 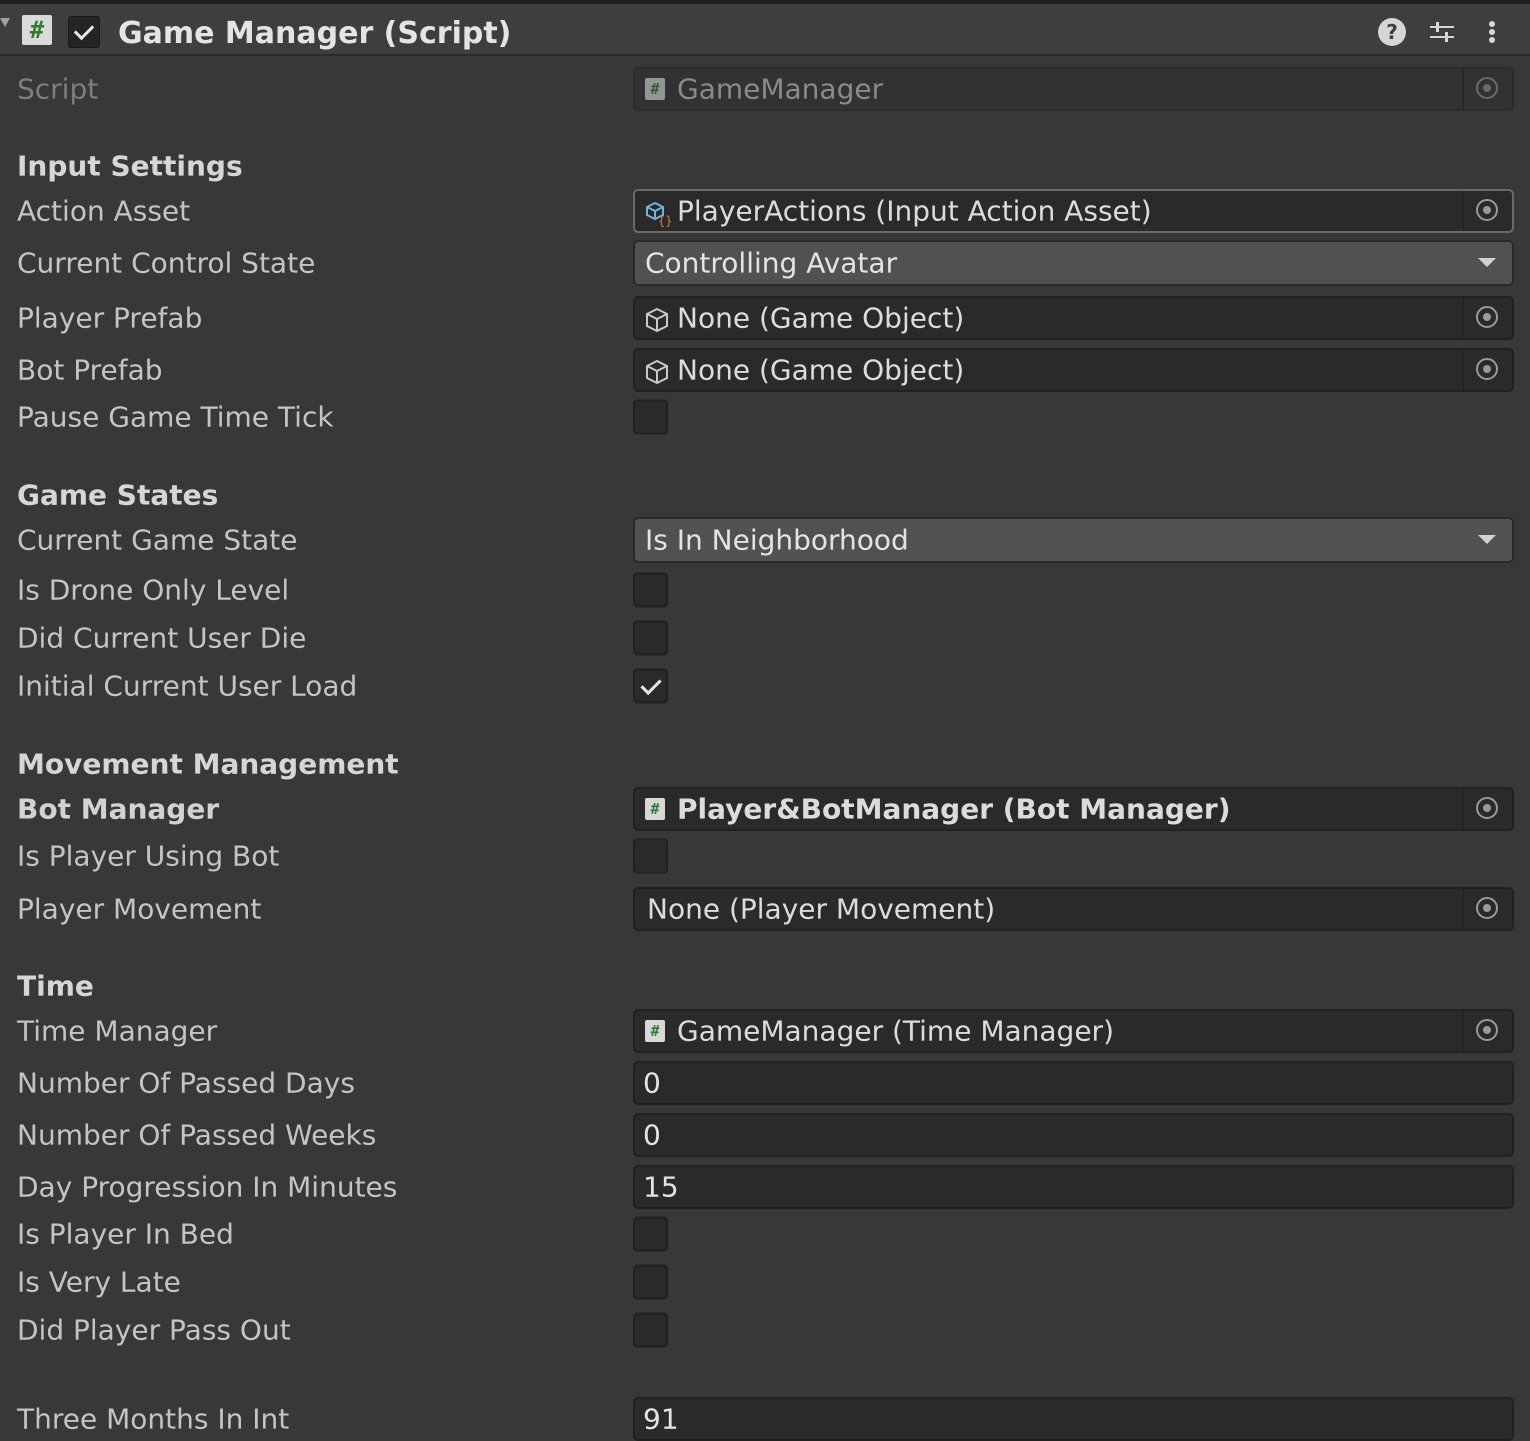 I want to click on action-asset-label: Action Asset, so click(x=104, y=211).